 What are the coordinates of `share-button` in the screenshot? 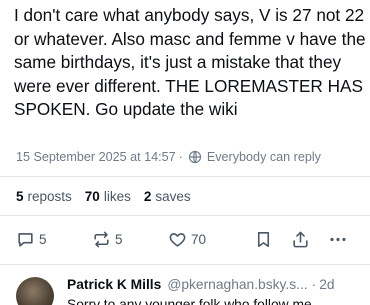 It's located at (300, 239).